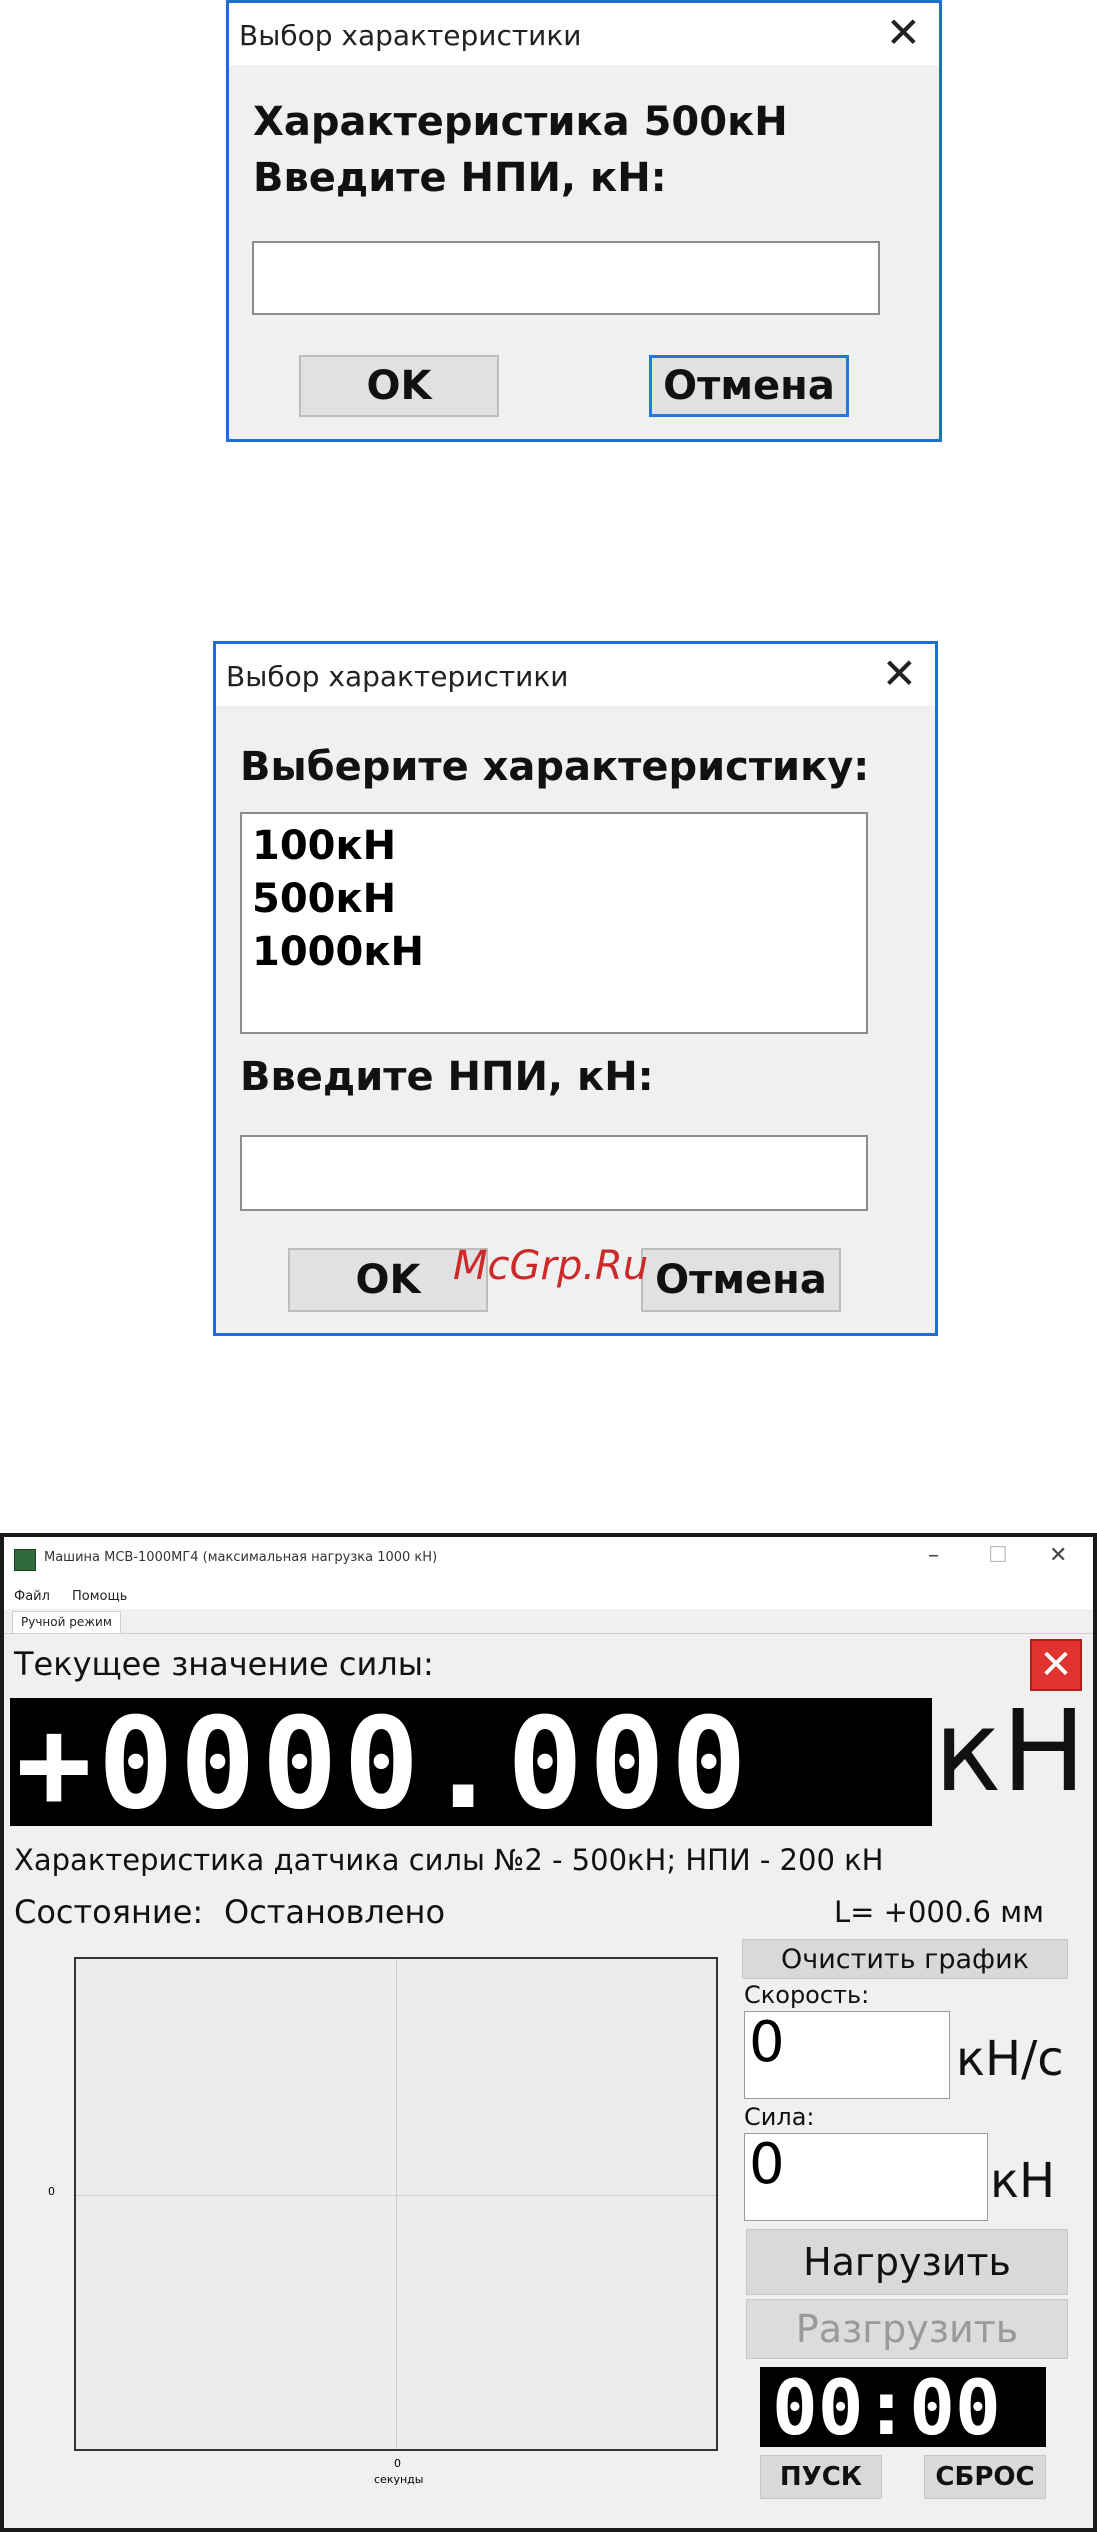 This screenshot has width=1097, height=2532. What do you see at coordinates (907, 2329) in the screenshot?
I see `unload-button: Разгрузить` at bounding box center [907, 2329].